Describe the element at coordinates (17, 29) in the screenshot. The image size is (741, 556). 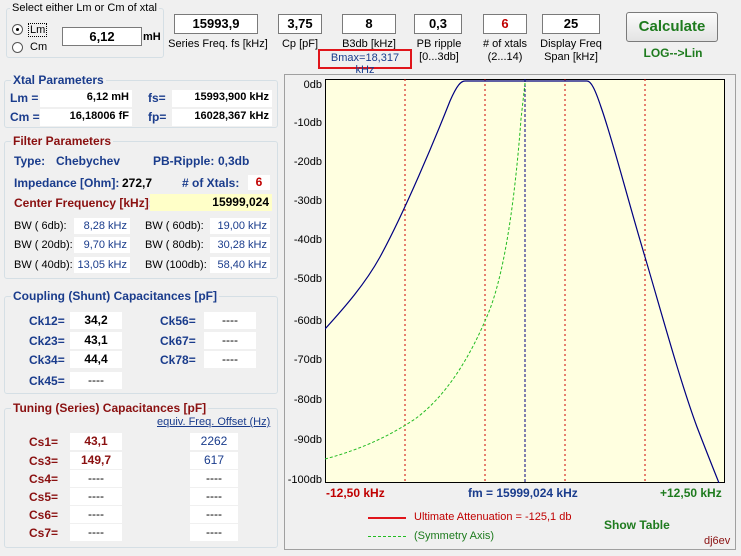
I see `radio-lm-dot` at that location.